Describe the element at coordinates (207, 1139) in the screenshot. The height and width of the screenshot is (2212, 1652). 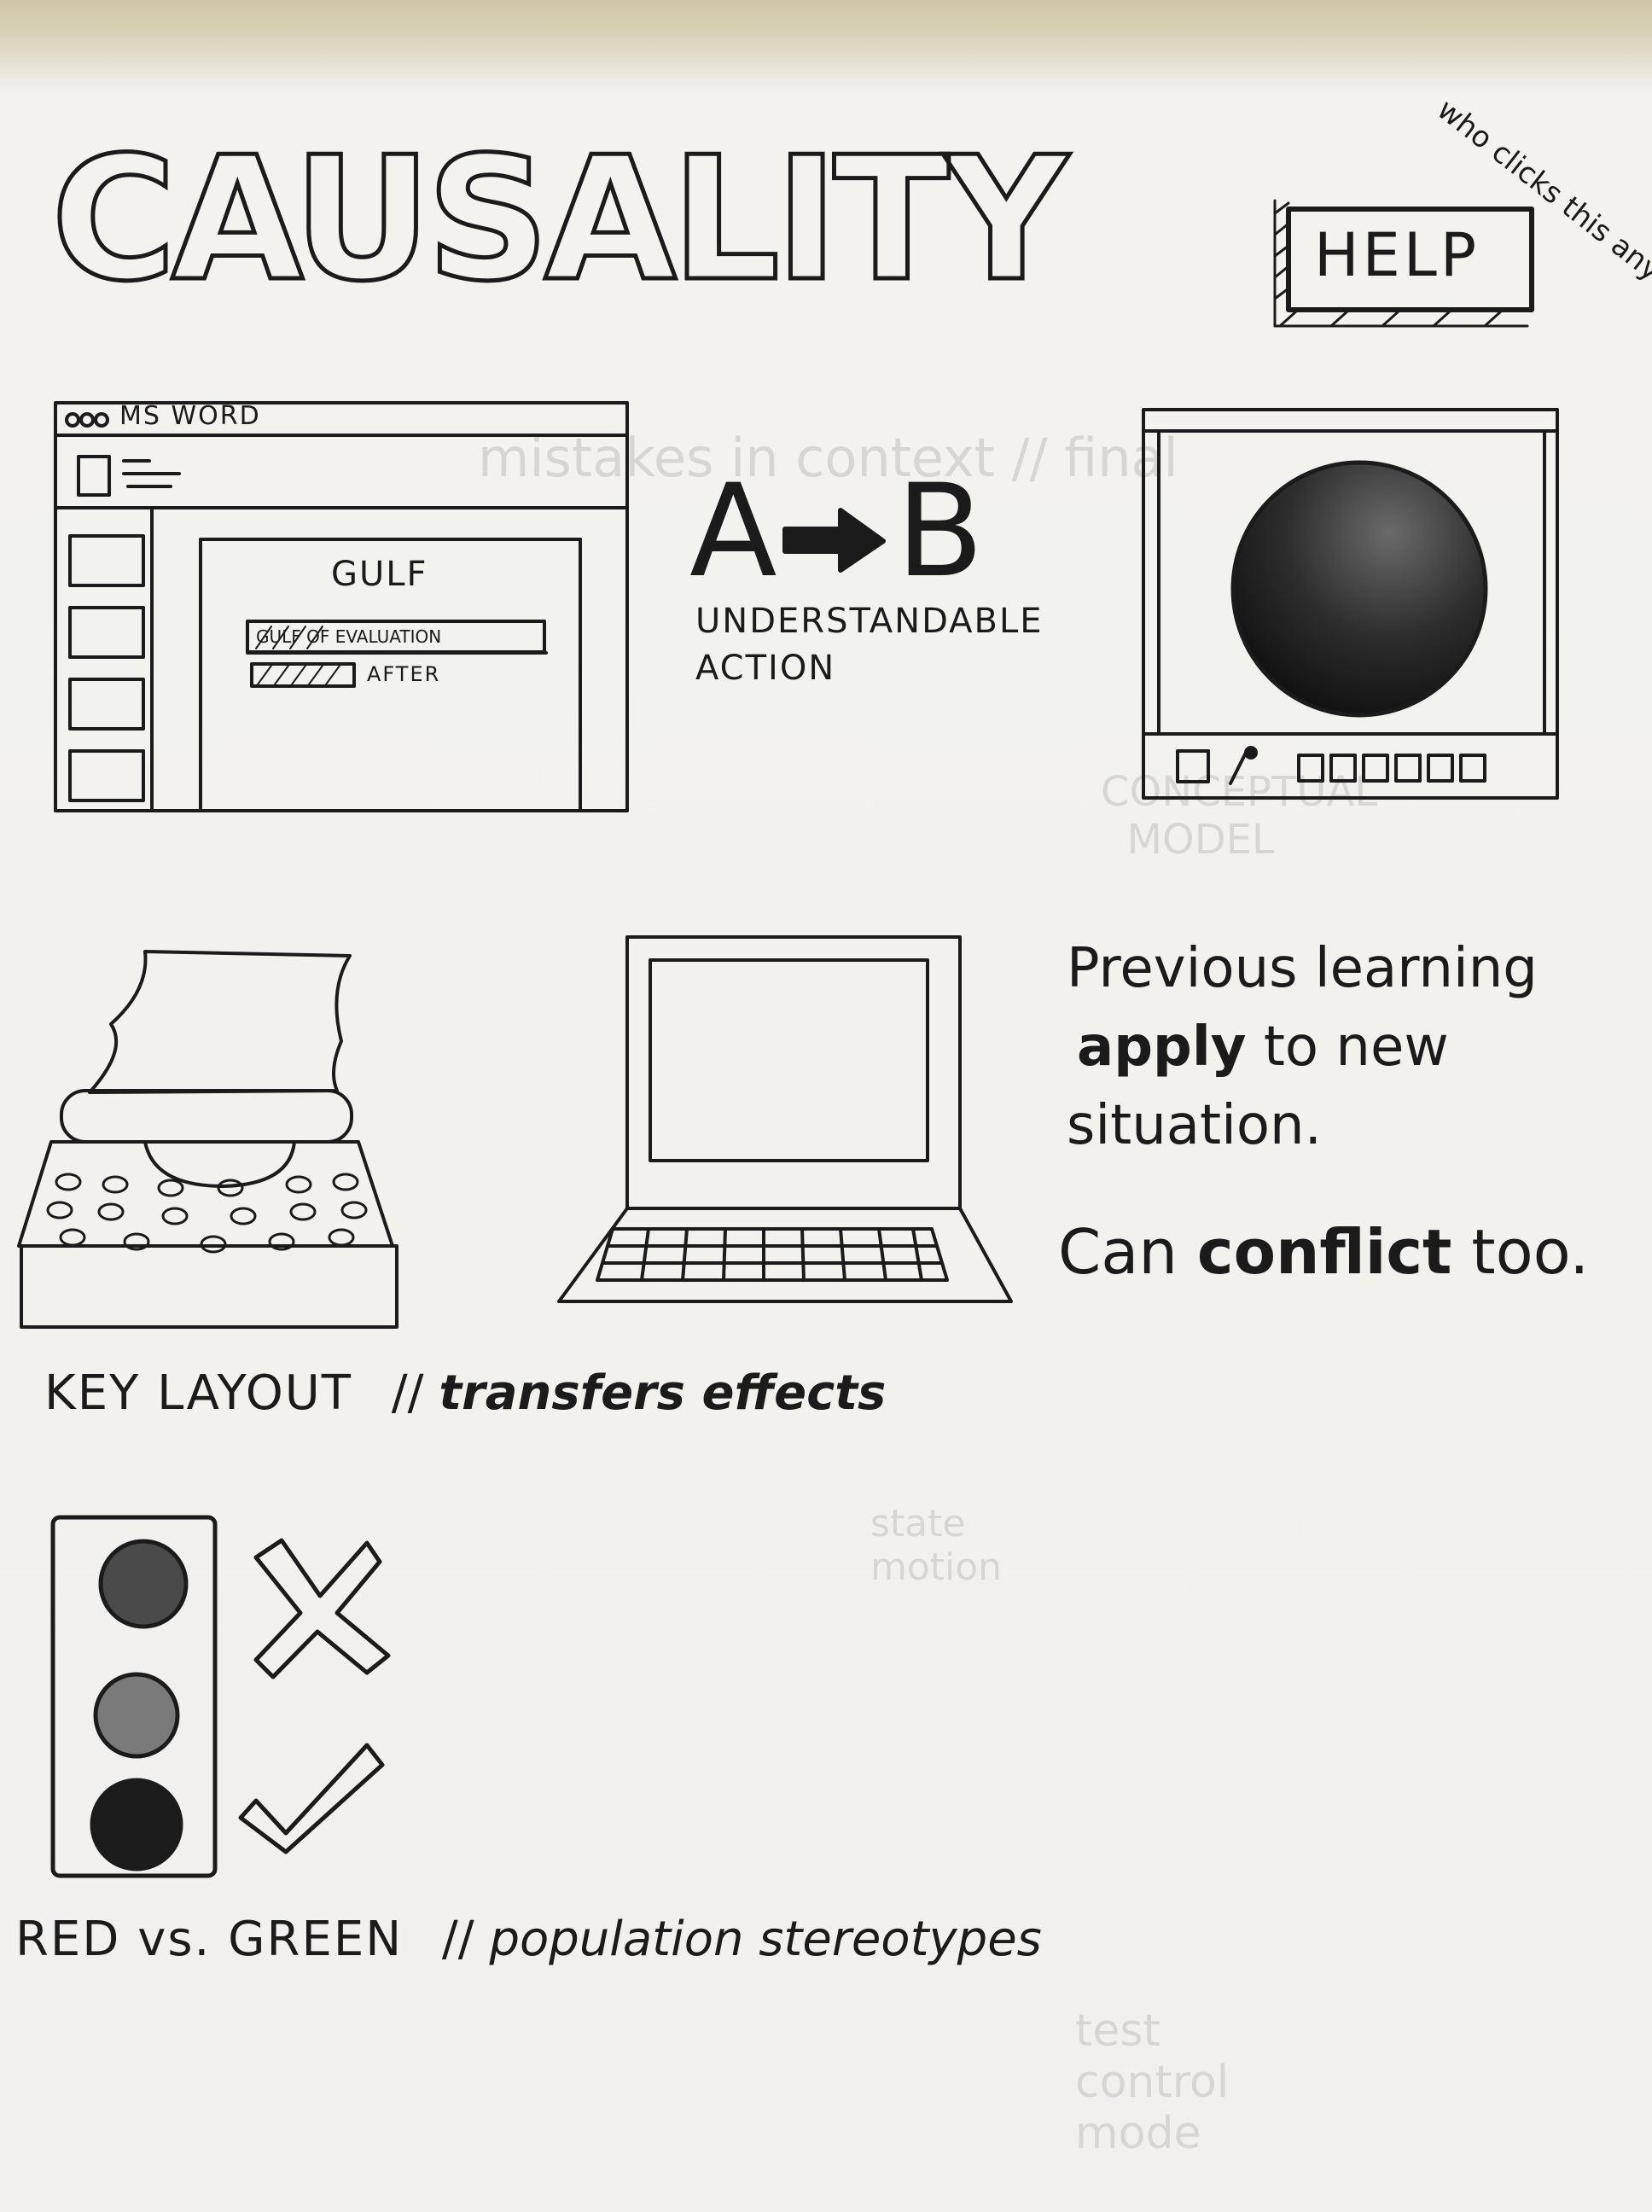
I see `typewriter-icon` at that location.